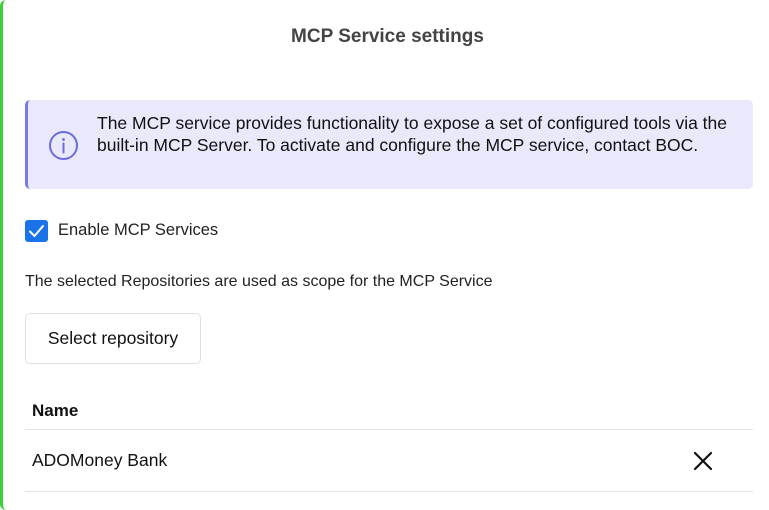  Describe the element at coordinates (389, 491) in the screenshot. I see `table-row-divider` at that location.